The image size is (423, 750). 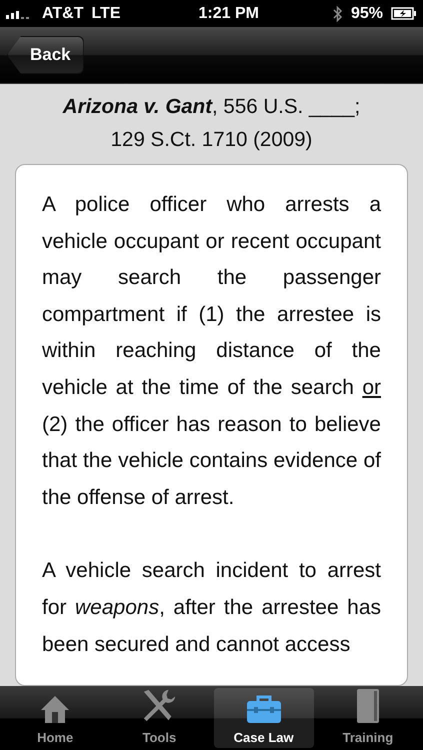 I want to click on carrier-text: AT&T, so click(x=63, y=13).